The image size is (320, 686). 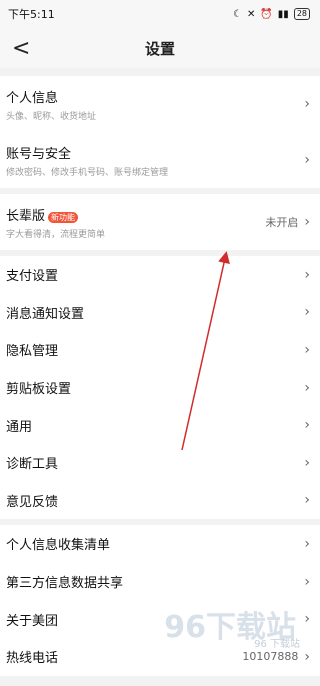 I want to click on third-party-sharing-item: 第三方信息数据共享 ›, so click(x=160, y=582).